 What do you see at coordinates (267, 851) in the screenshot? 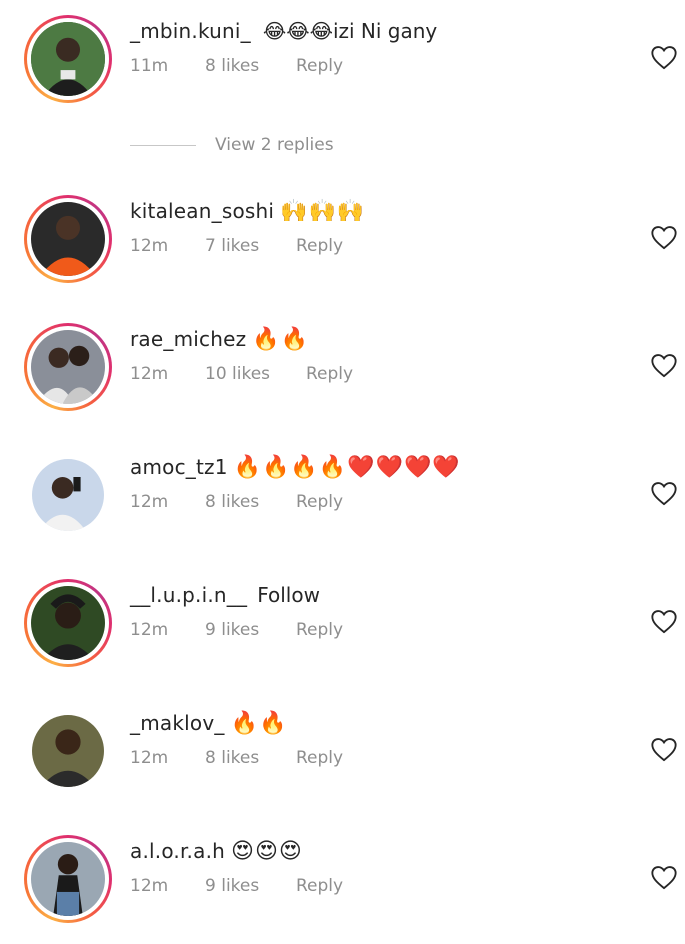
I see `comment-text: 😍😍😍` at bounding box center [267, 851].